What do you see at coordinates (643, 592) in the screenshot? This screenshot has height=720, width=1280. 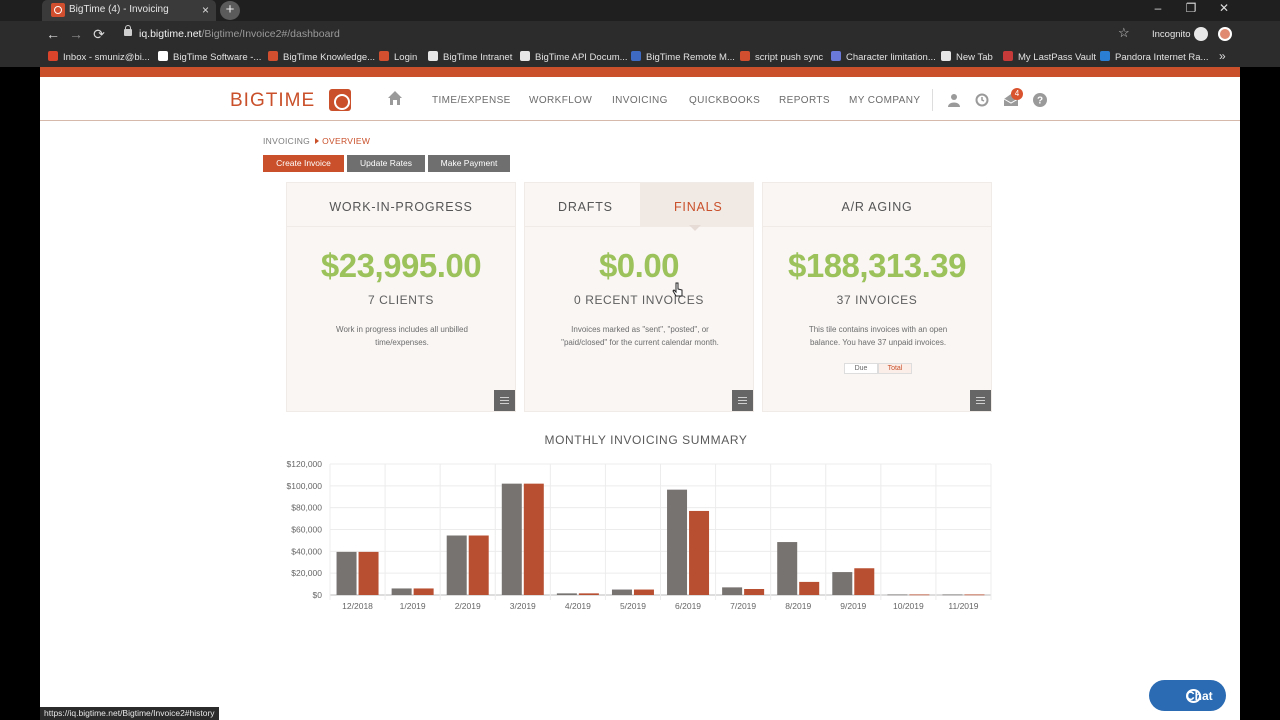 I see `bar-orange-5/2019` at bounding box center [643, 592].